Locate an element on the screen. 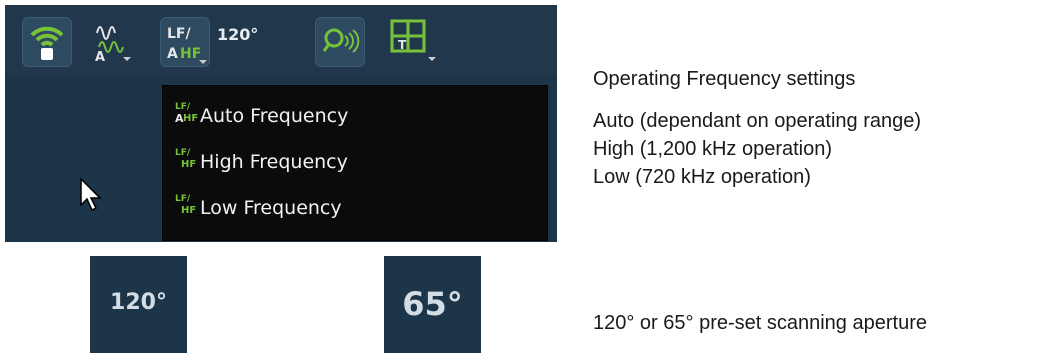 The image size is (1045, 353). wifi-button is located at coordinates (47, 42).